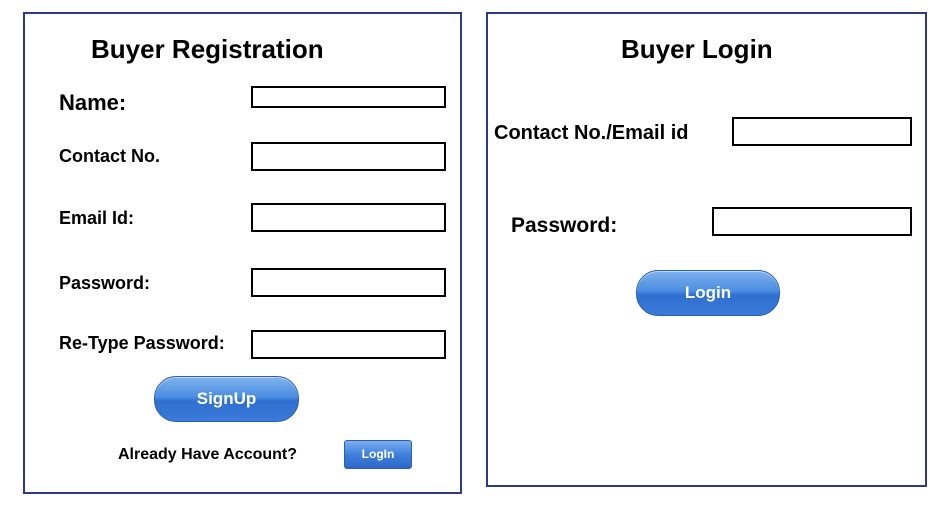  Describe the element at coordinates (208, 454) in the screenshot. I see `already-have-account-text: Already Have Account?` at that location.